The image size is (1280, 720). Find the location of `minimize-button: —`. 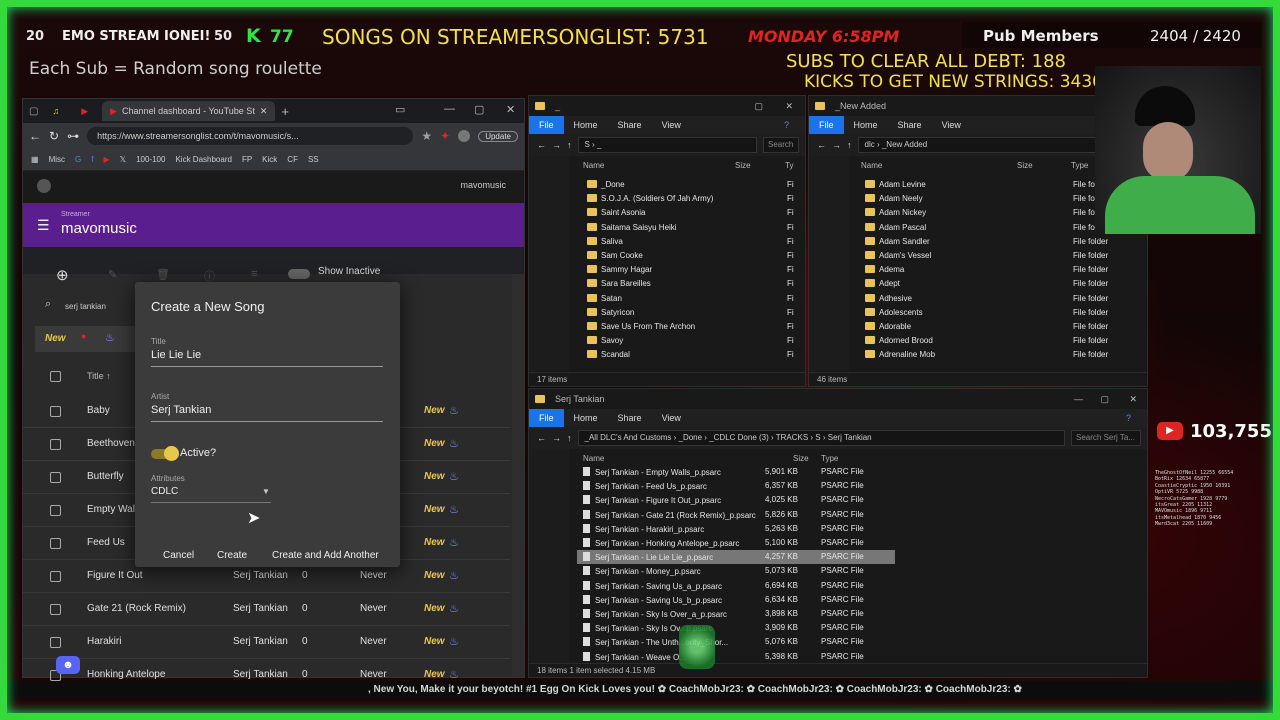

minimize-button: — is located at coordinates (449, 109).